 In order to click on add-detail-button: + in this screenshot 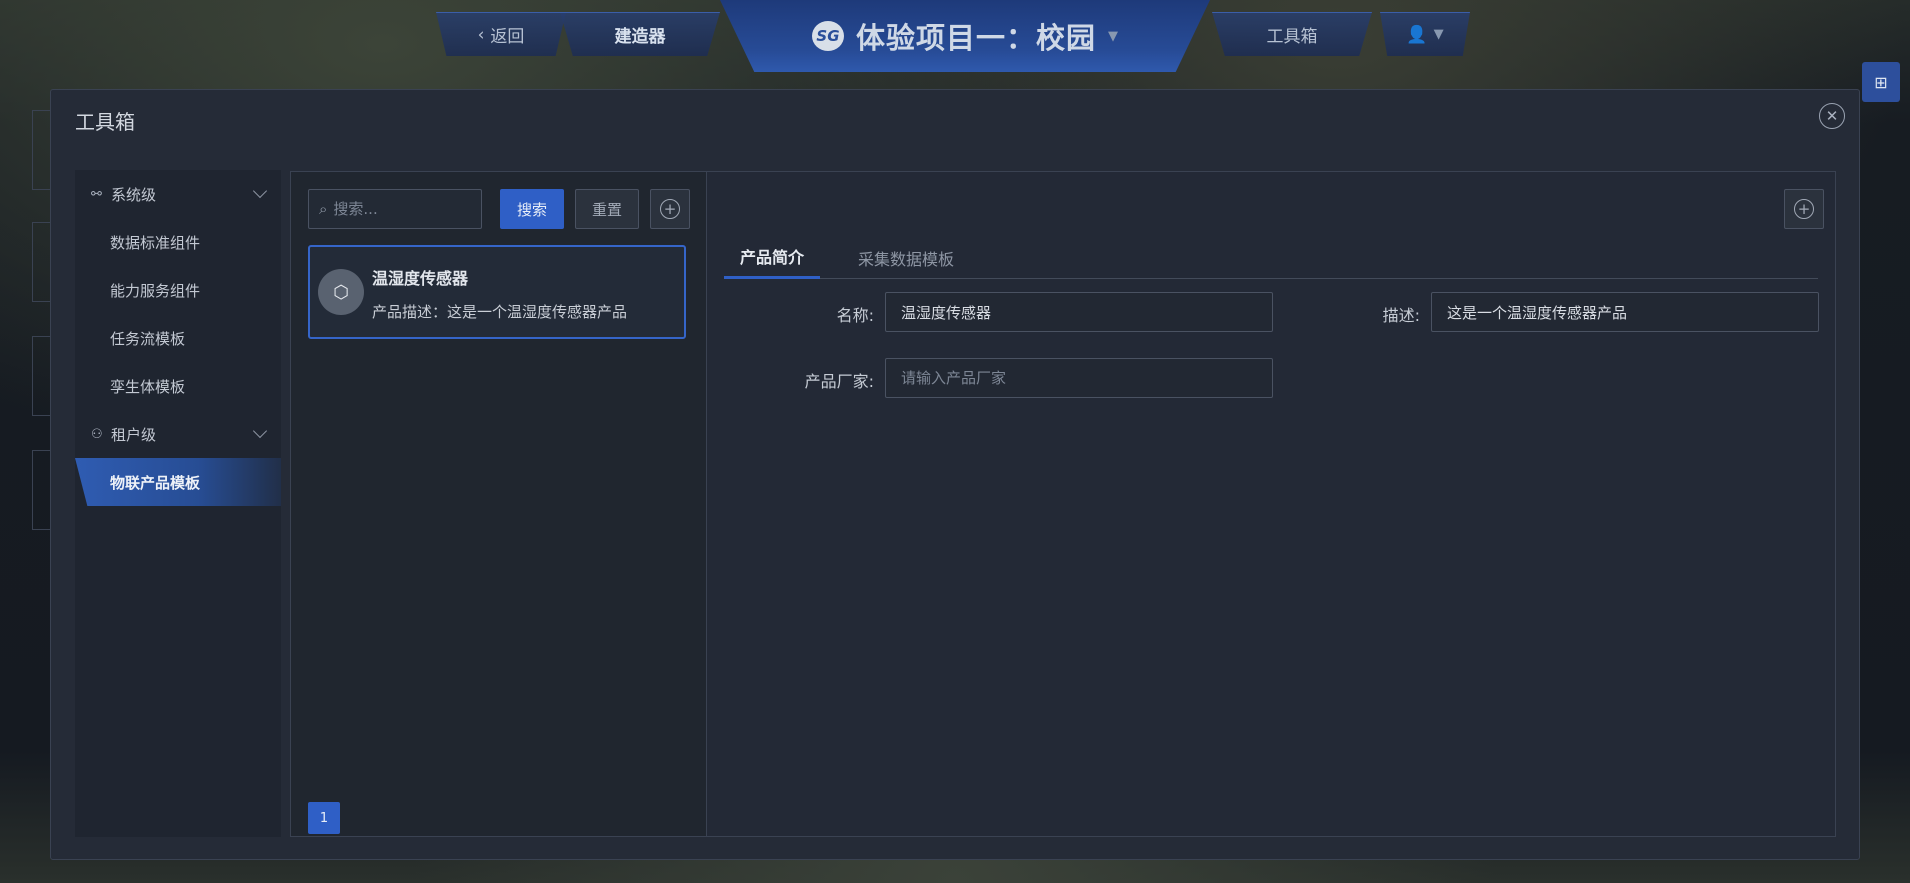, I will do `click(1804, 209)`.